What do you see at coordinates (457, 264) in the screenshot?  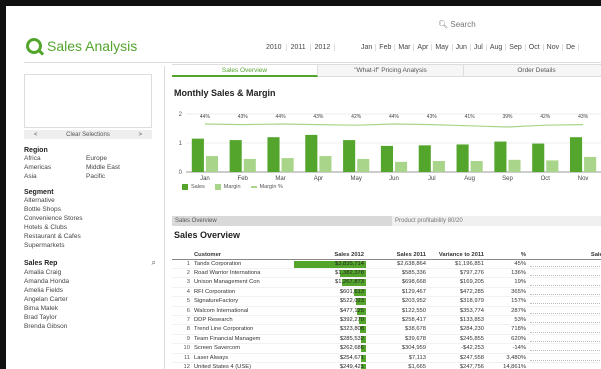 I see `variance-cell: $1,196,851` at bounding box center [457, 264].